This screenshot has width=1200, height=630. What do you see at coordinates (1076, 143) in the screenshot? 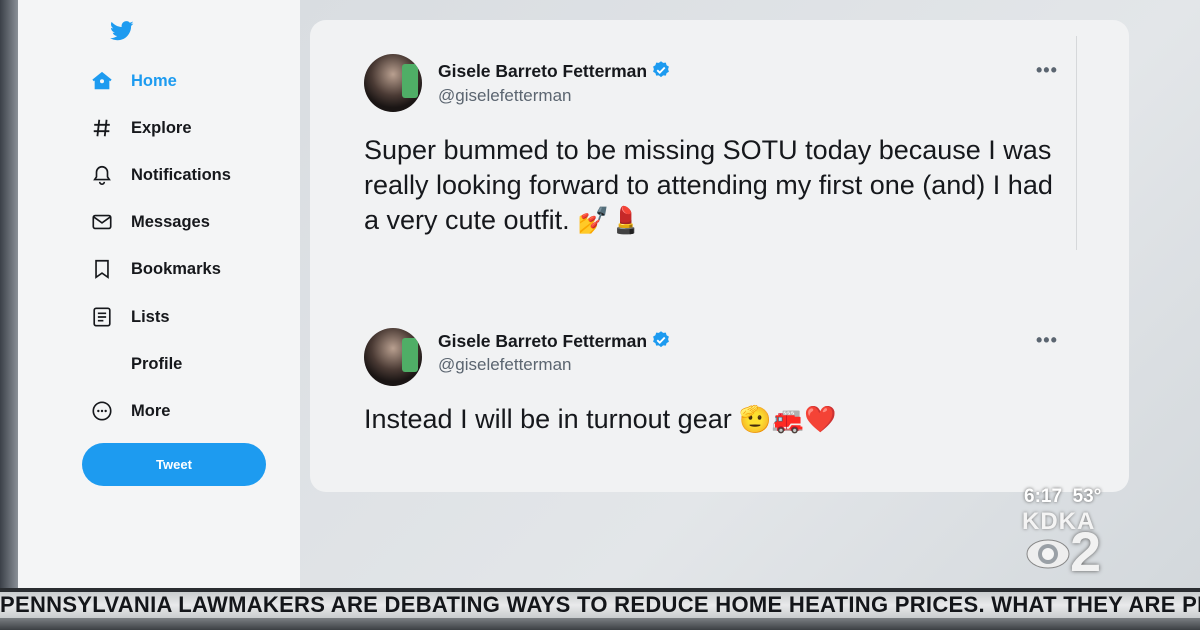
I see `divider` at bounding box center [1076, 143].